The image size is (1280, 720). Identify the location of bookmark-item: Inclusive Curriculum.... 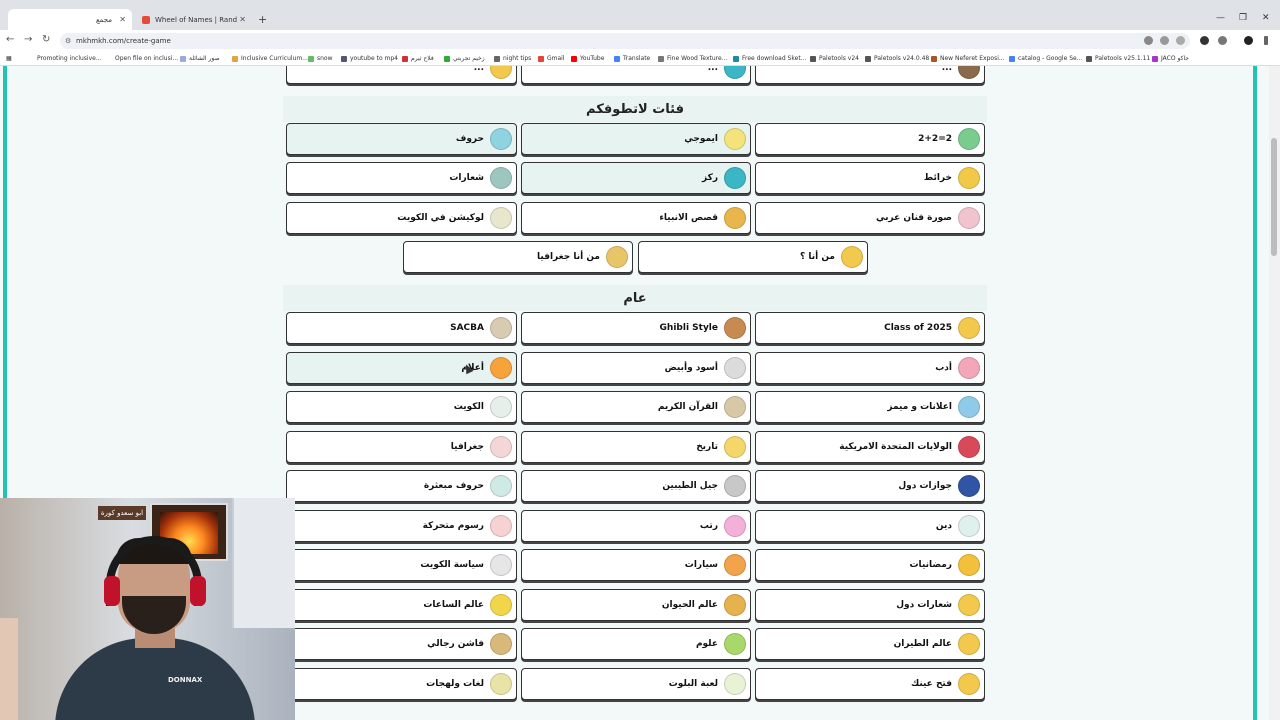
(270, 58).